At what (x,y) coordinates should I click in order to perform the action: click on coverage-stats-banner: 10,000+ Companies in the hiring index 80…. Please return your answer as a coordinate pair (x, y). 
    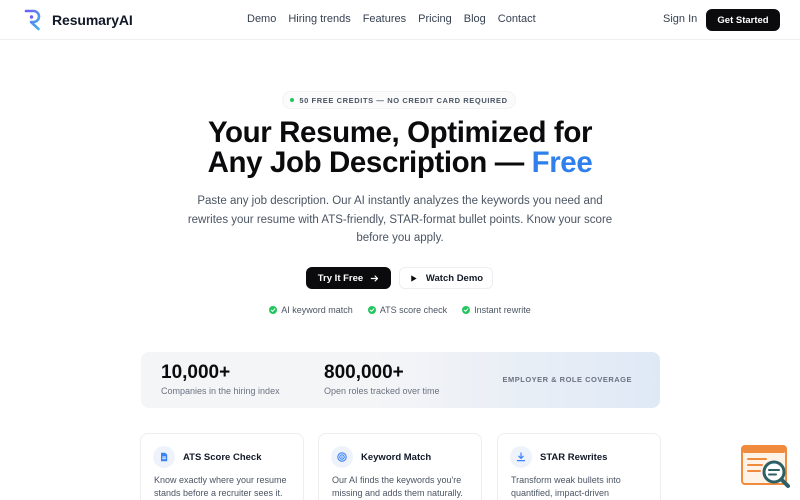
    Looking at the image, I should click on (400, 380).